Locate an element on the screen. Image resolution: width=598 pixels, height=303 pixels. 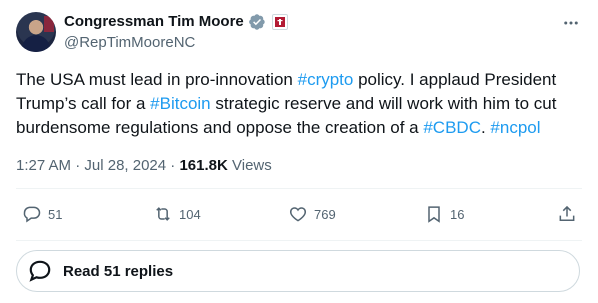
share-icon is located at coordinates (567, 213).